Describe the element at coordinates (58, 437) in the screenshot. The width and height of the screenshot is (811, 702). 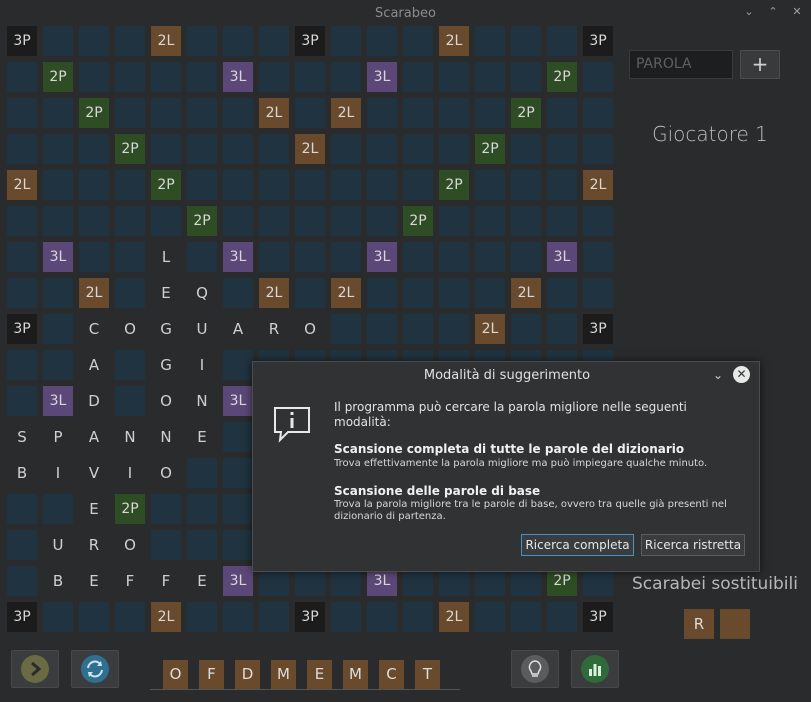
I see `board-tile: P` at that location.